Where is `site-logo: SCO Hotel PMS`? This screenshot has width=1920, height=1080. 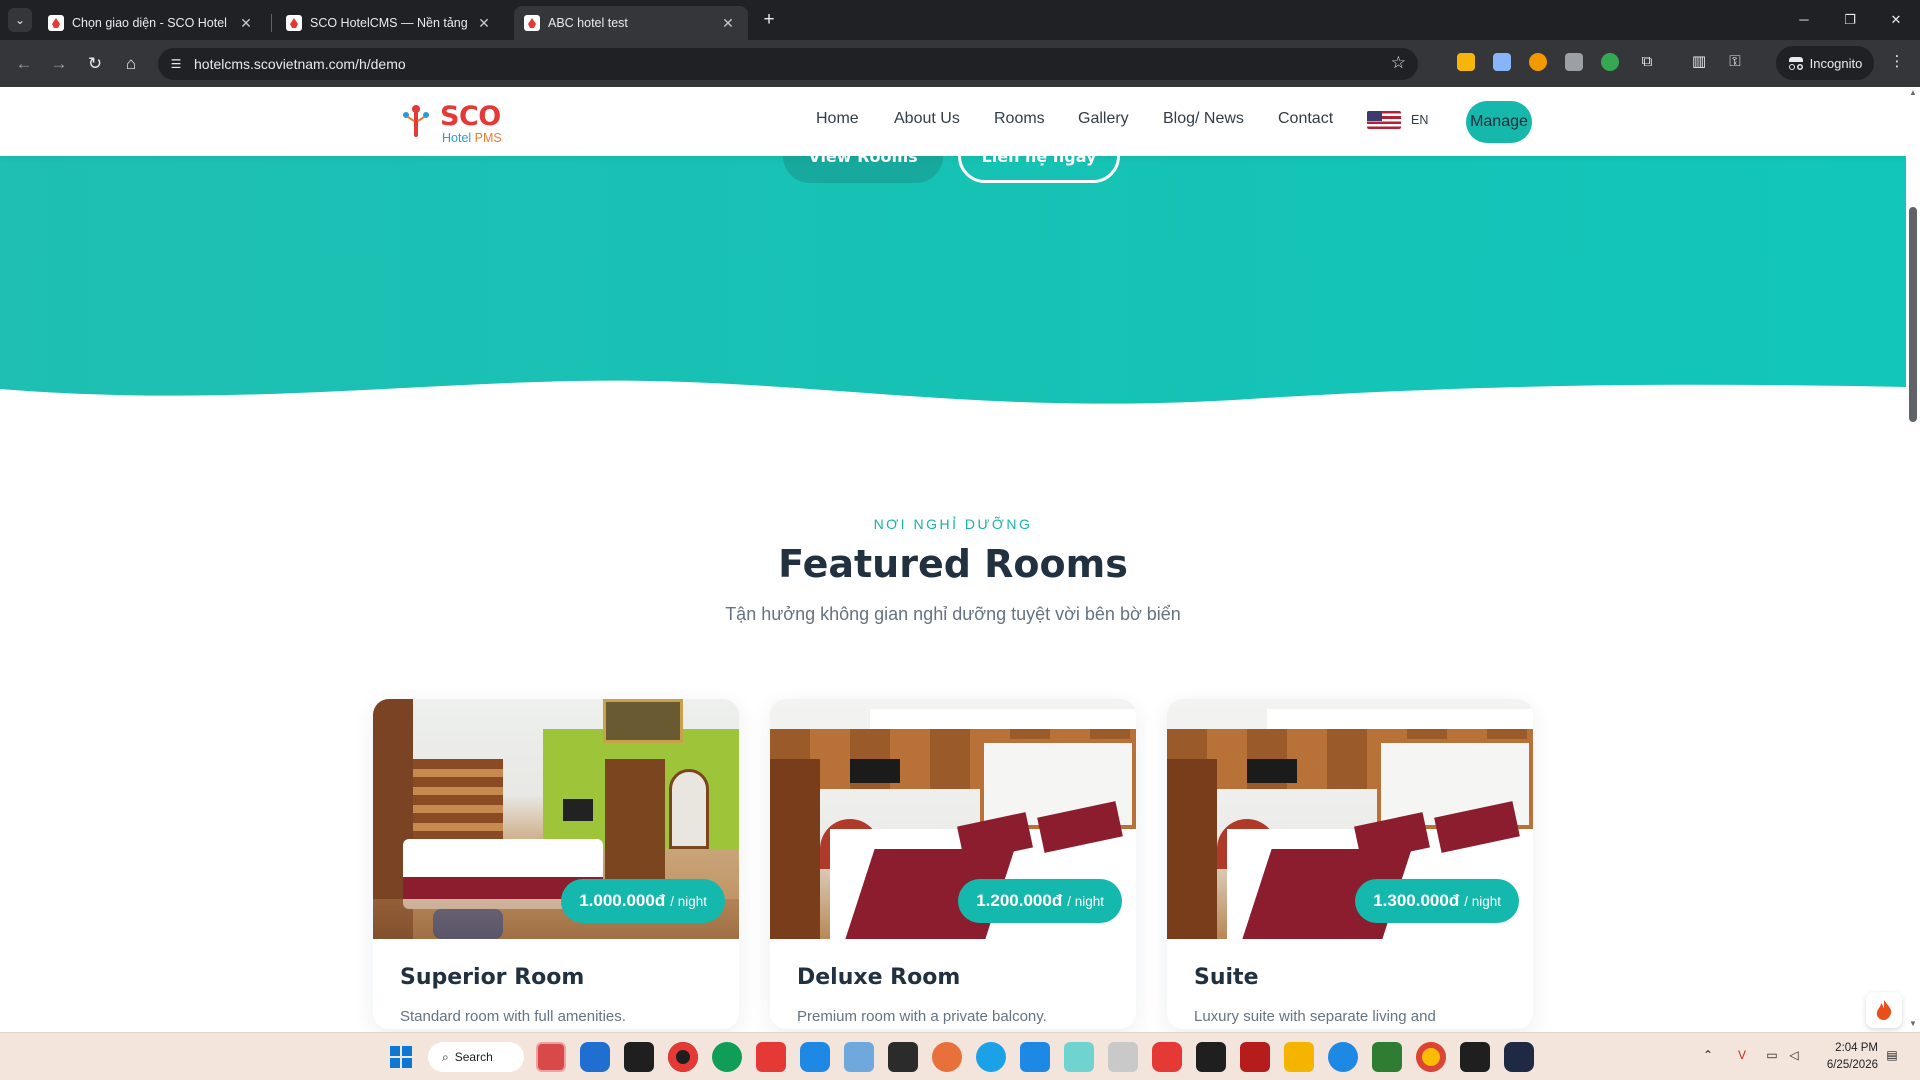 site-logo: SCO Hotel PMS is located at coordinates (457, 122).